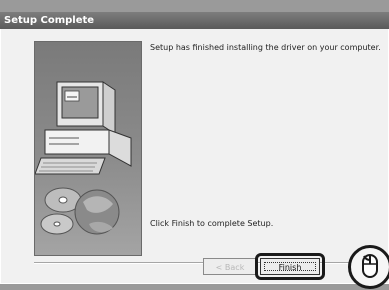 The height and width of the screenshot is (290, 389). I want to click on focus-rectangle, so click(290, 266).